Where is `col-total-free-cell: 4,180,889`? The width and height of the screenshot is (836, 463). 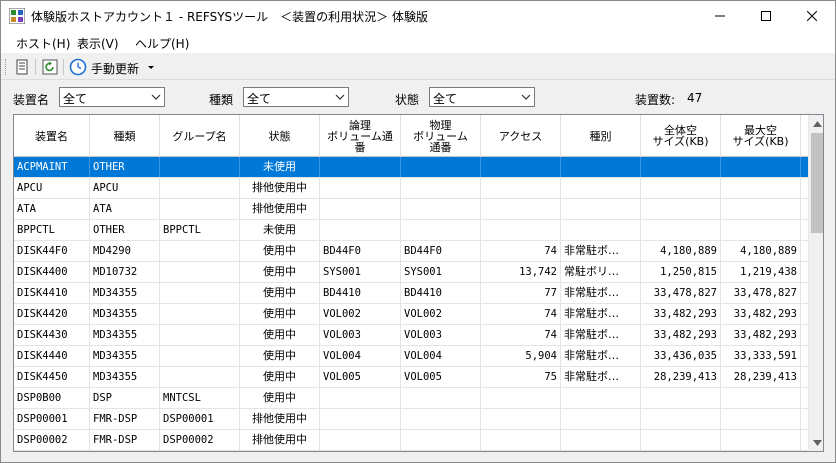
col-total-free-cell: 4,180,889 is located at coordinates (681, 251).